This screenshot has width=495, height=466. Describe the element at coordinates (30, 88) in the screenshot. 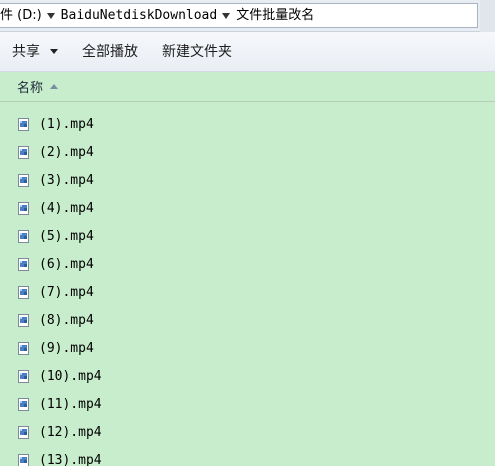

I see `column-header-name-label: 名称` at that location.